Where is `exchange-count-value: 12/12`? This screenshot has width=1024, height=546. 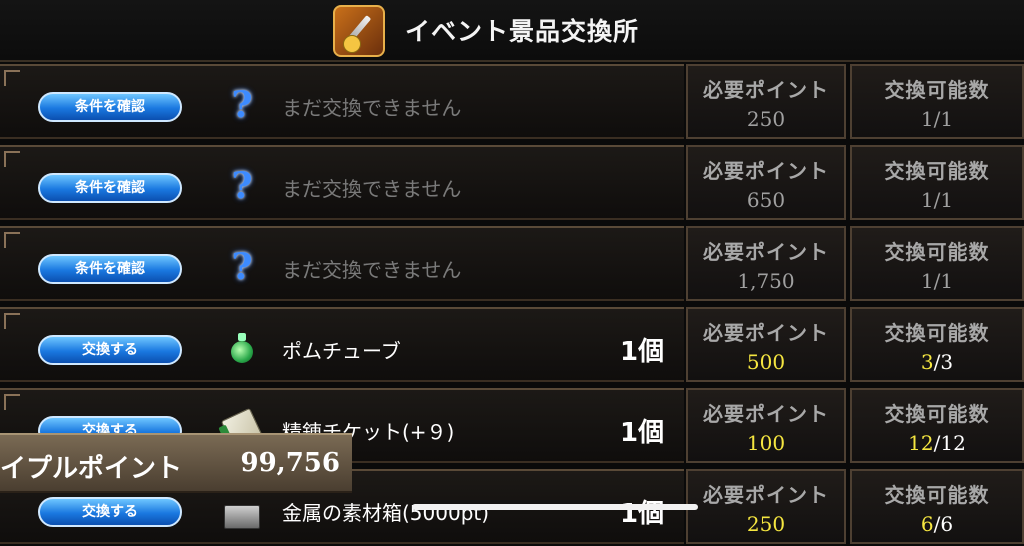 exchange-count-value: 12/12 is located at coordinates (937, 443).